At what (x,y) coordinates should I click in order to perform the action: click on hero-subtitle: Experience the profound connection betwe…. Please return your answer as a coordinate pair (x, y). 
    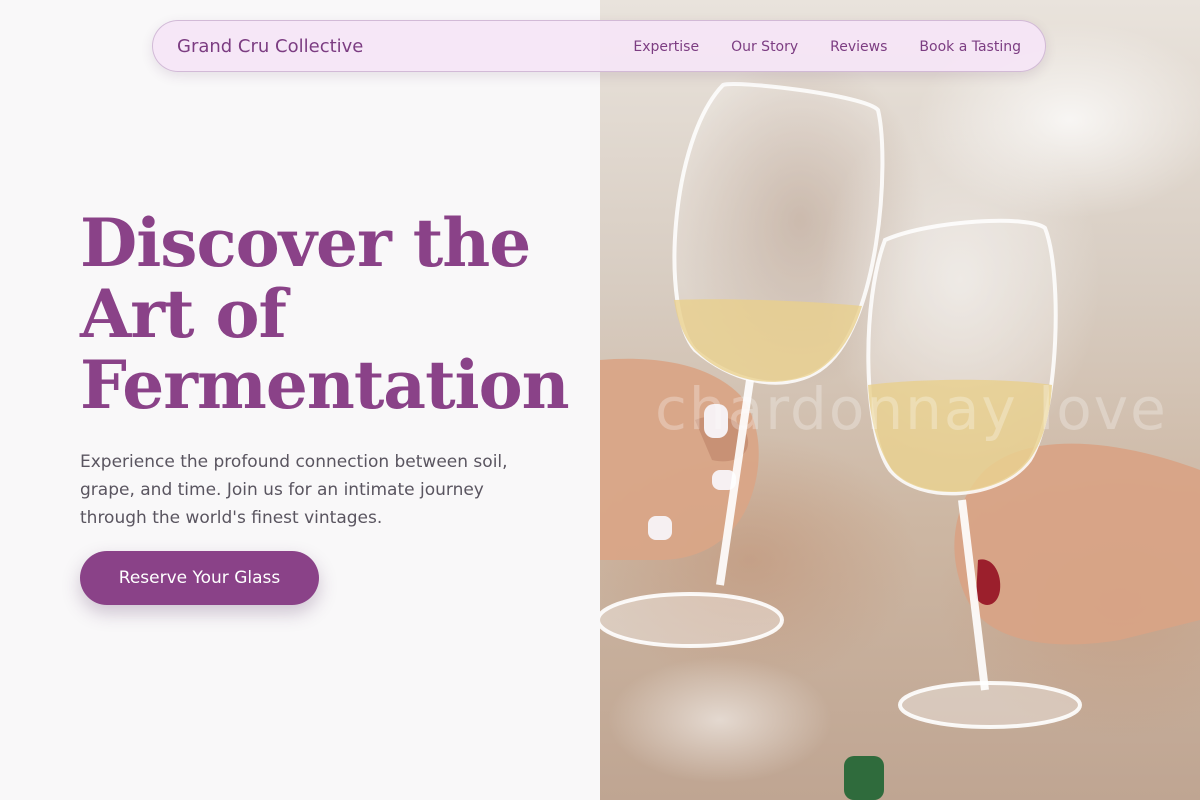
    Looking at the image, I should click on (294, 490).